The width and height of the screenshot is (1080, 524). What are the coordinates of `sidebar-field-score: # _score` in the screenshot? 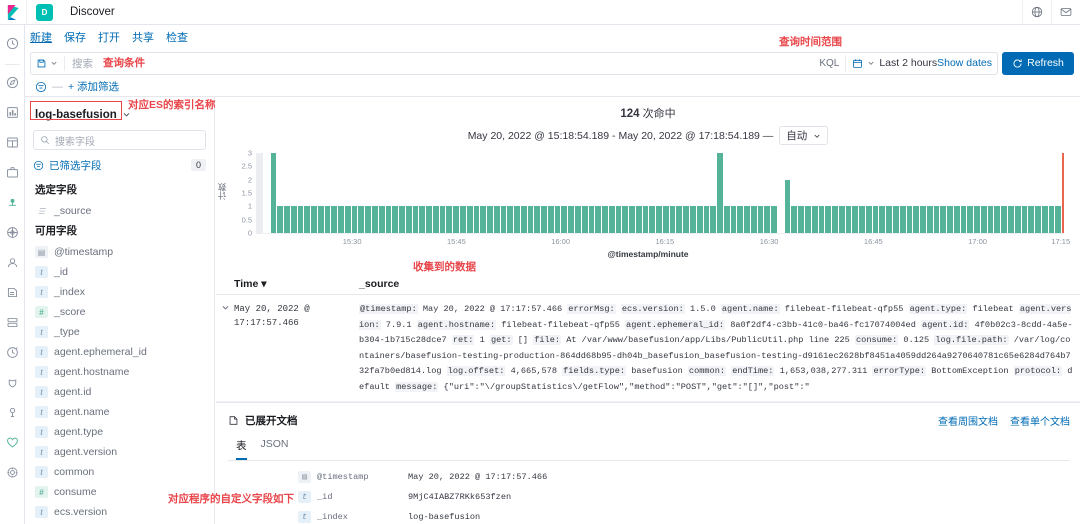 It's located at (119, 312).